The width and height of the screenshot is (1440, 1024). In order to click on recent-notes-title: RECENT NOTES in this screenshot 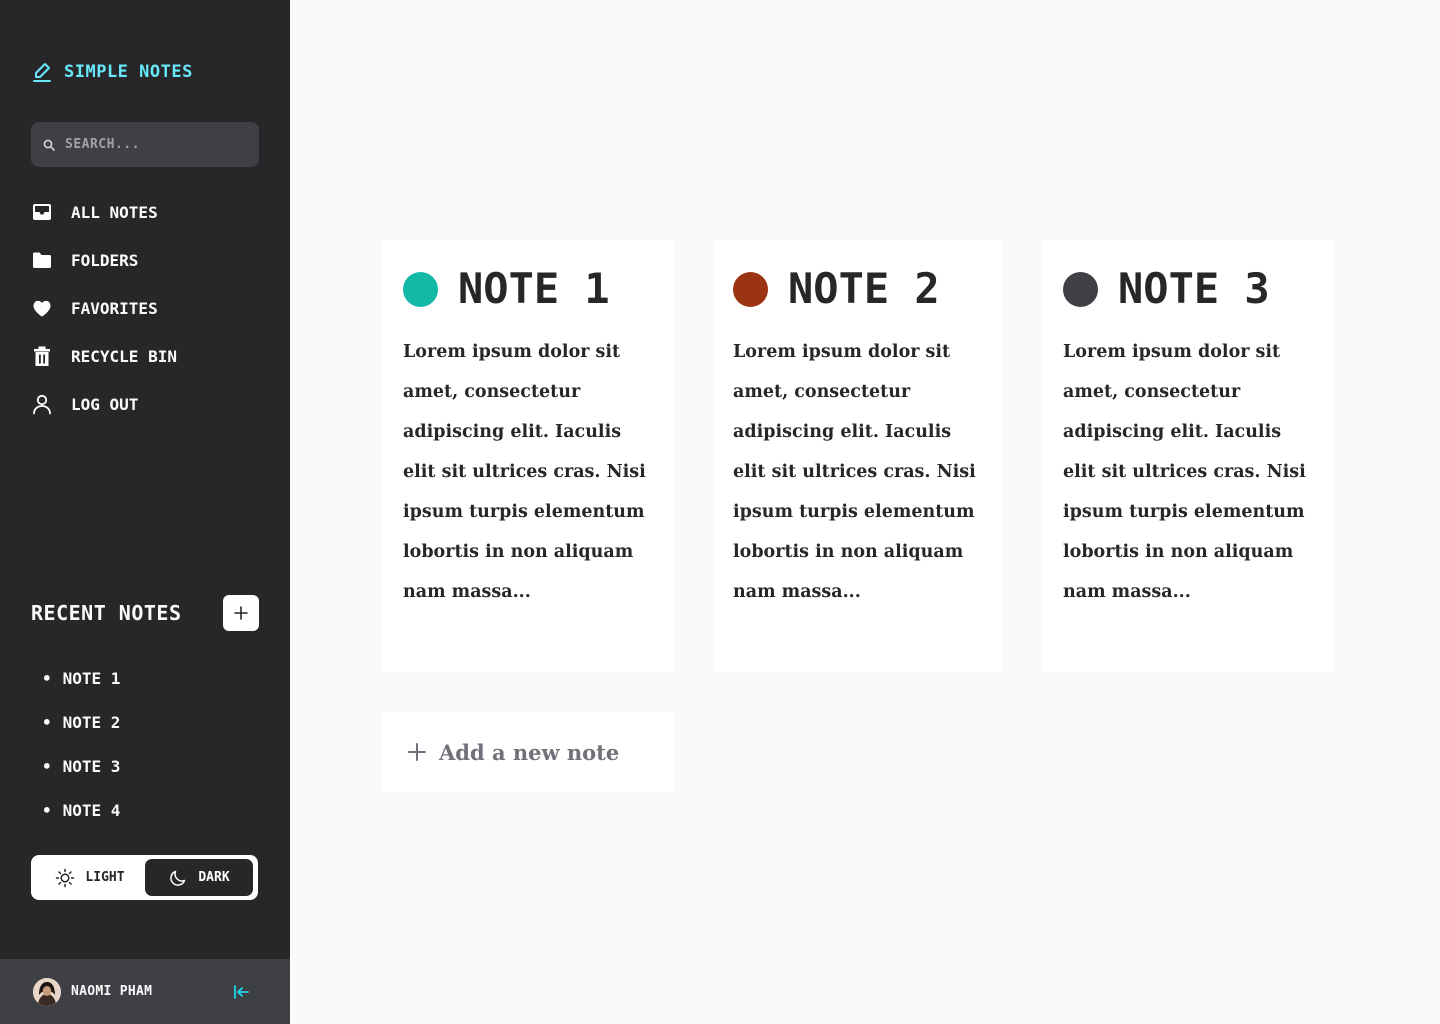, I will do `click(106, 613)`.